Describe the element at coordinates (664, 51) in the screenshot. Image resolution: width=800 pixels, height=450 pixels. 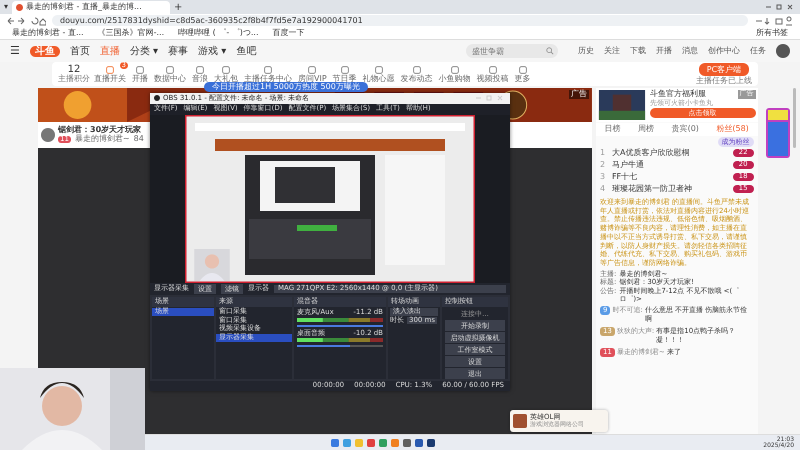
I see `header-link: 开播` at that location.